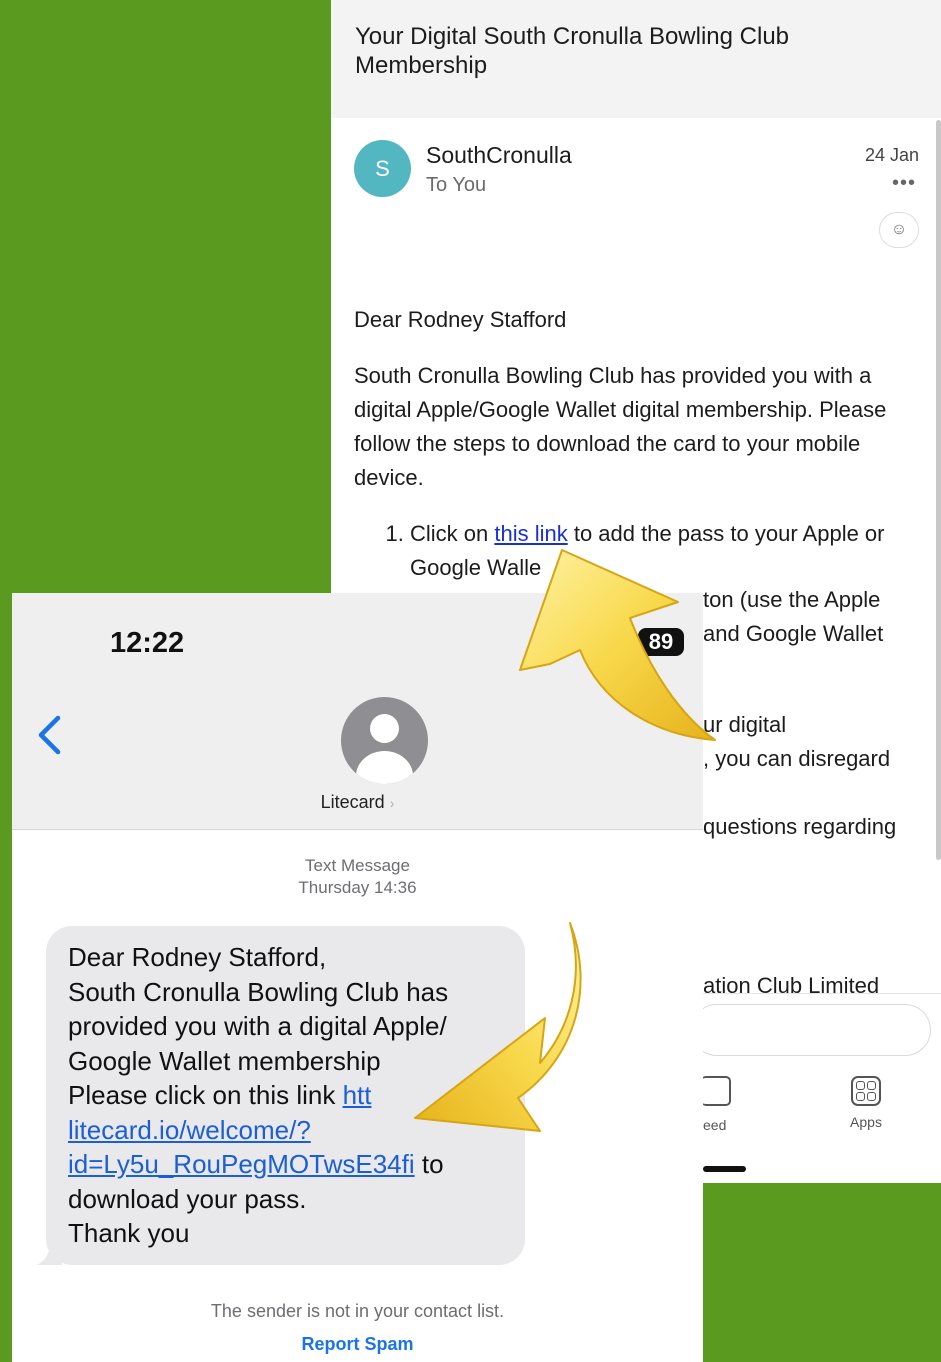 This screenshot has width=941, height=1362. I want to click on curved-arrow-up-icon, so click(617, 645).